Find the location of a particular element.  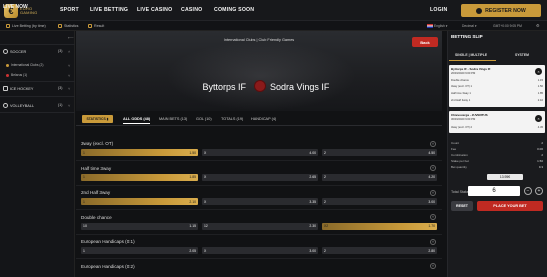

odd-button: 1 2.10 is located at coordinates (139, 201).